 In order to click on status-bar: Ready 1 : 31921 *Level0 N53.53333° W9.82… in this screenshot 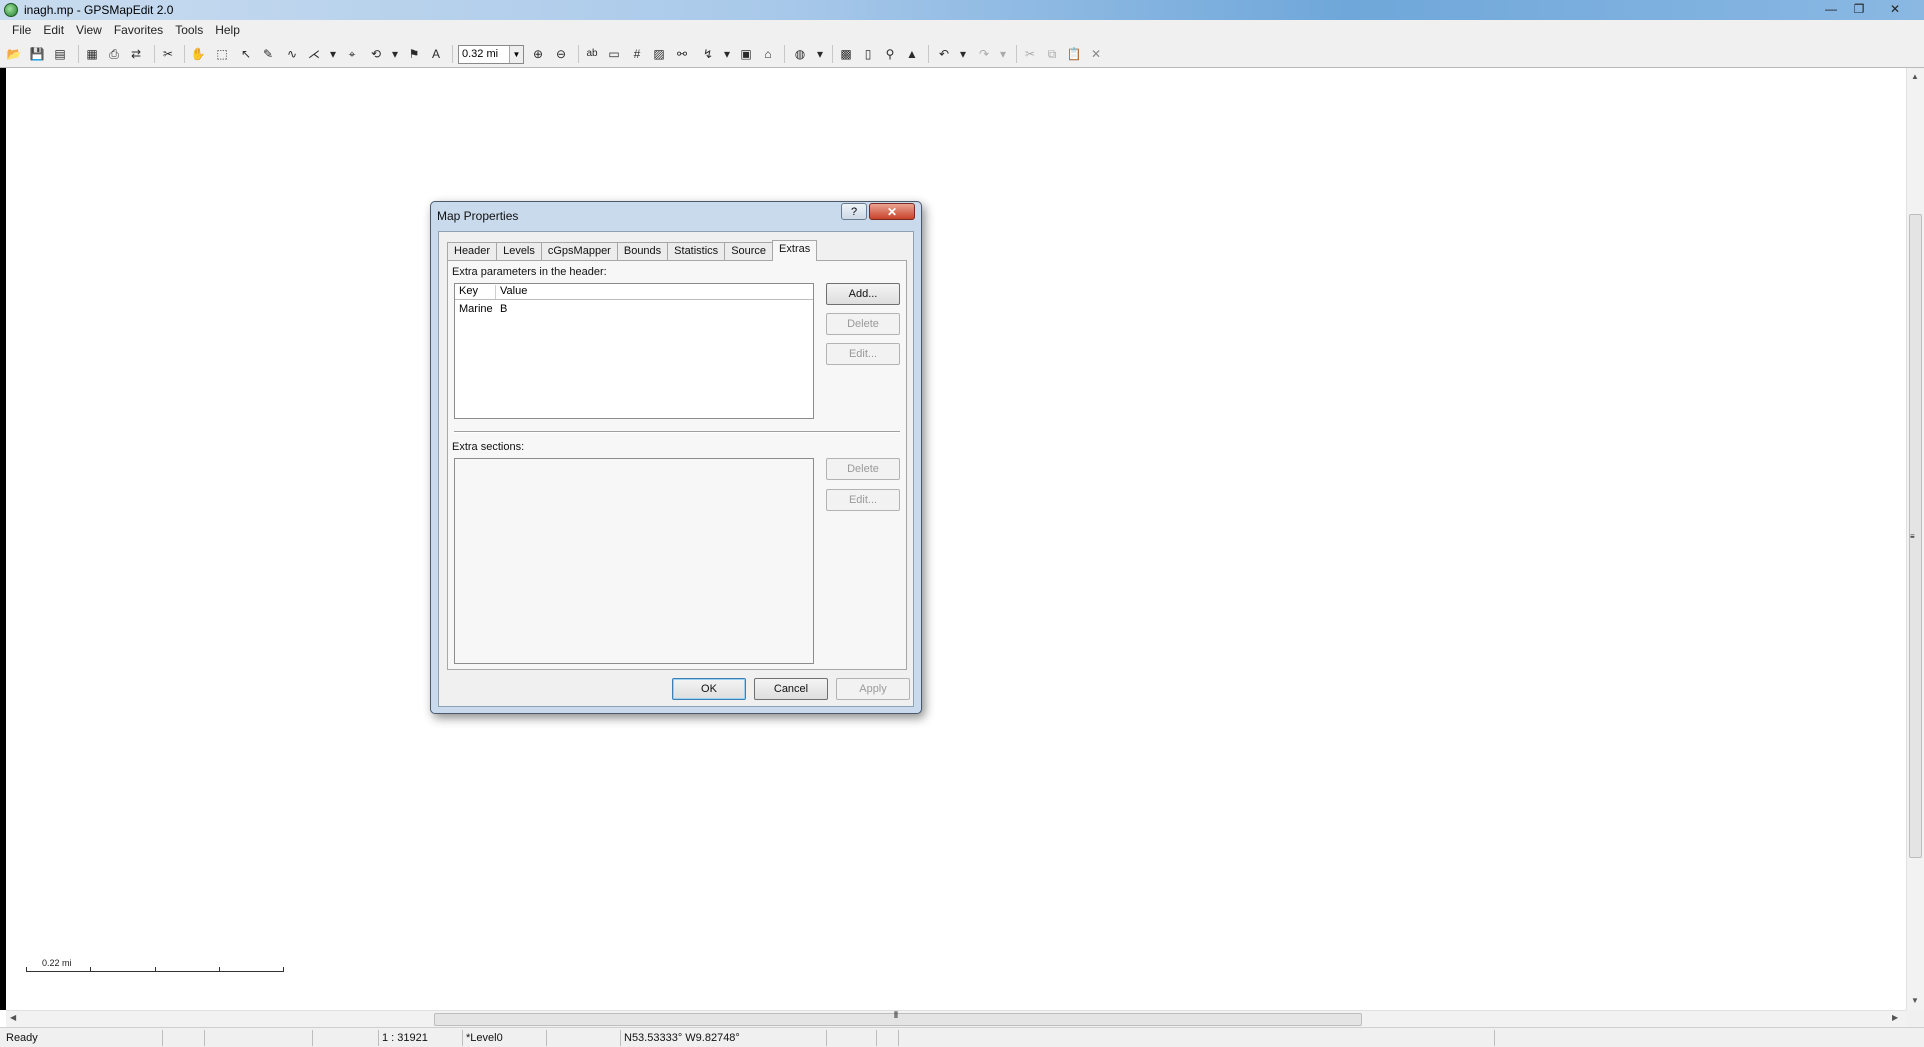, I will do `click(962, 1037)`.